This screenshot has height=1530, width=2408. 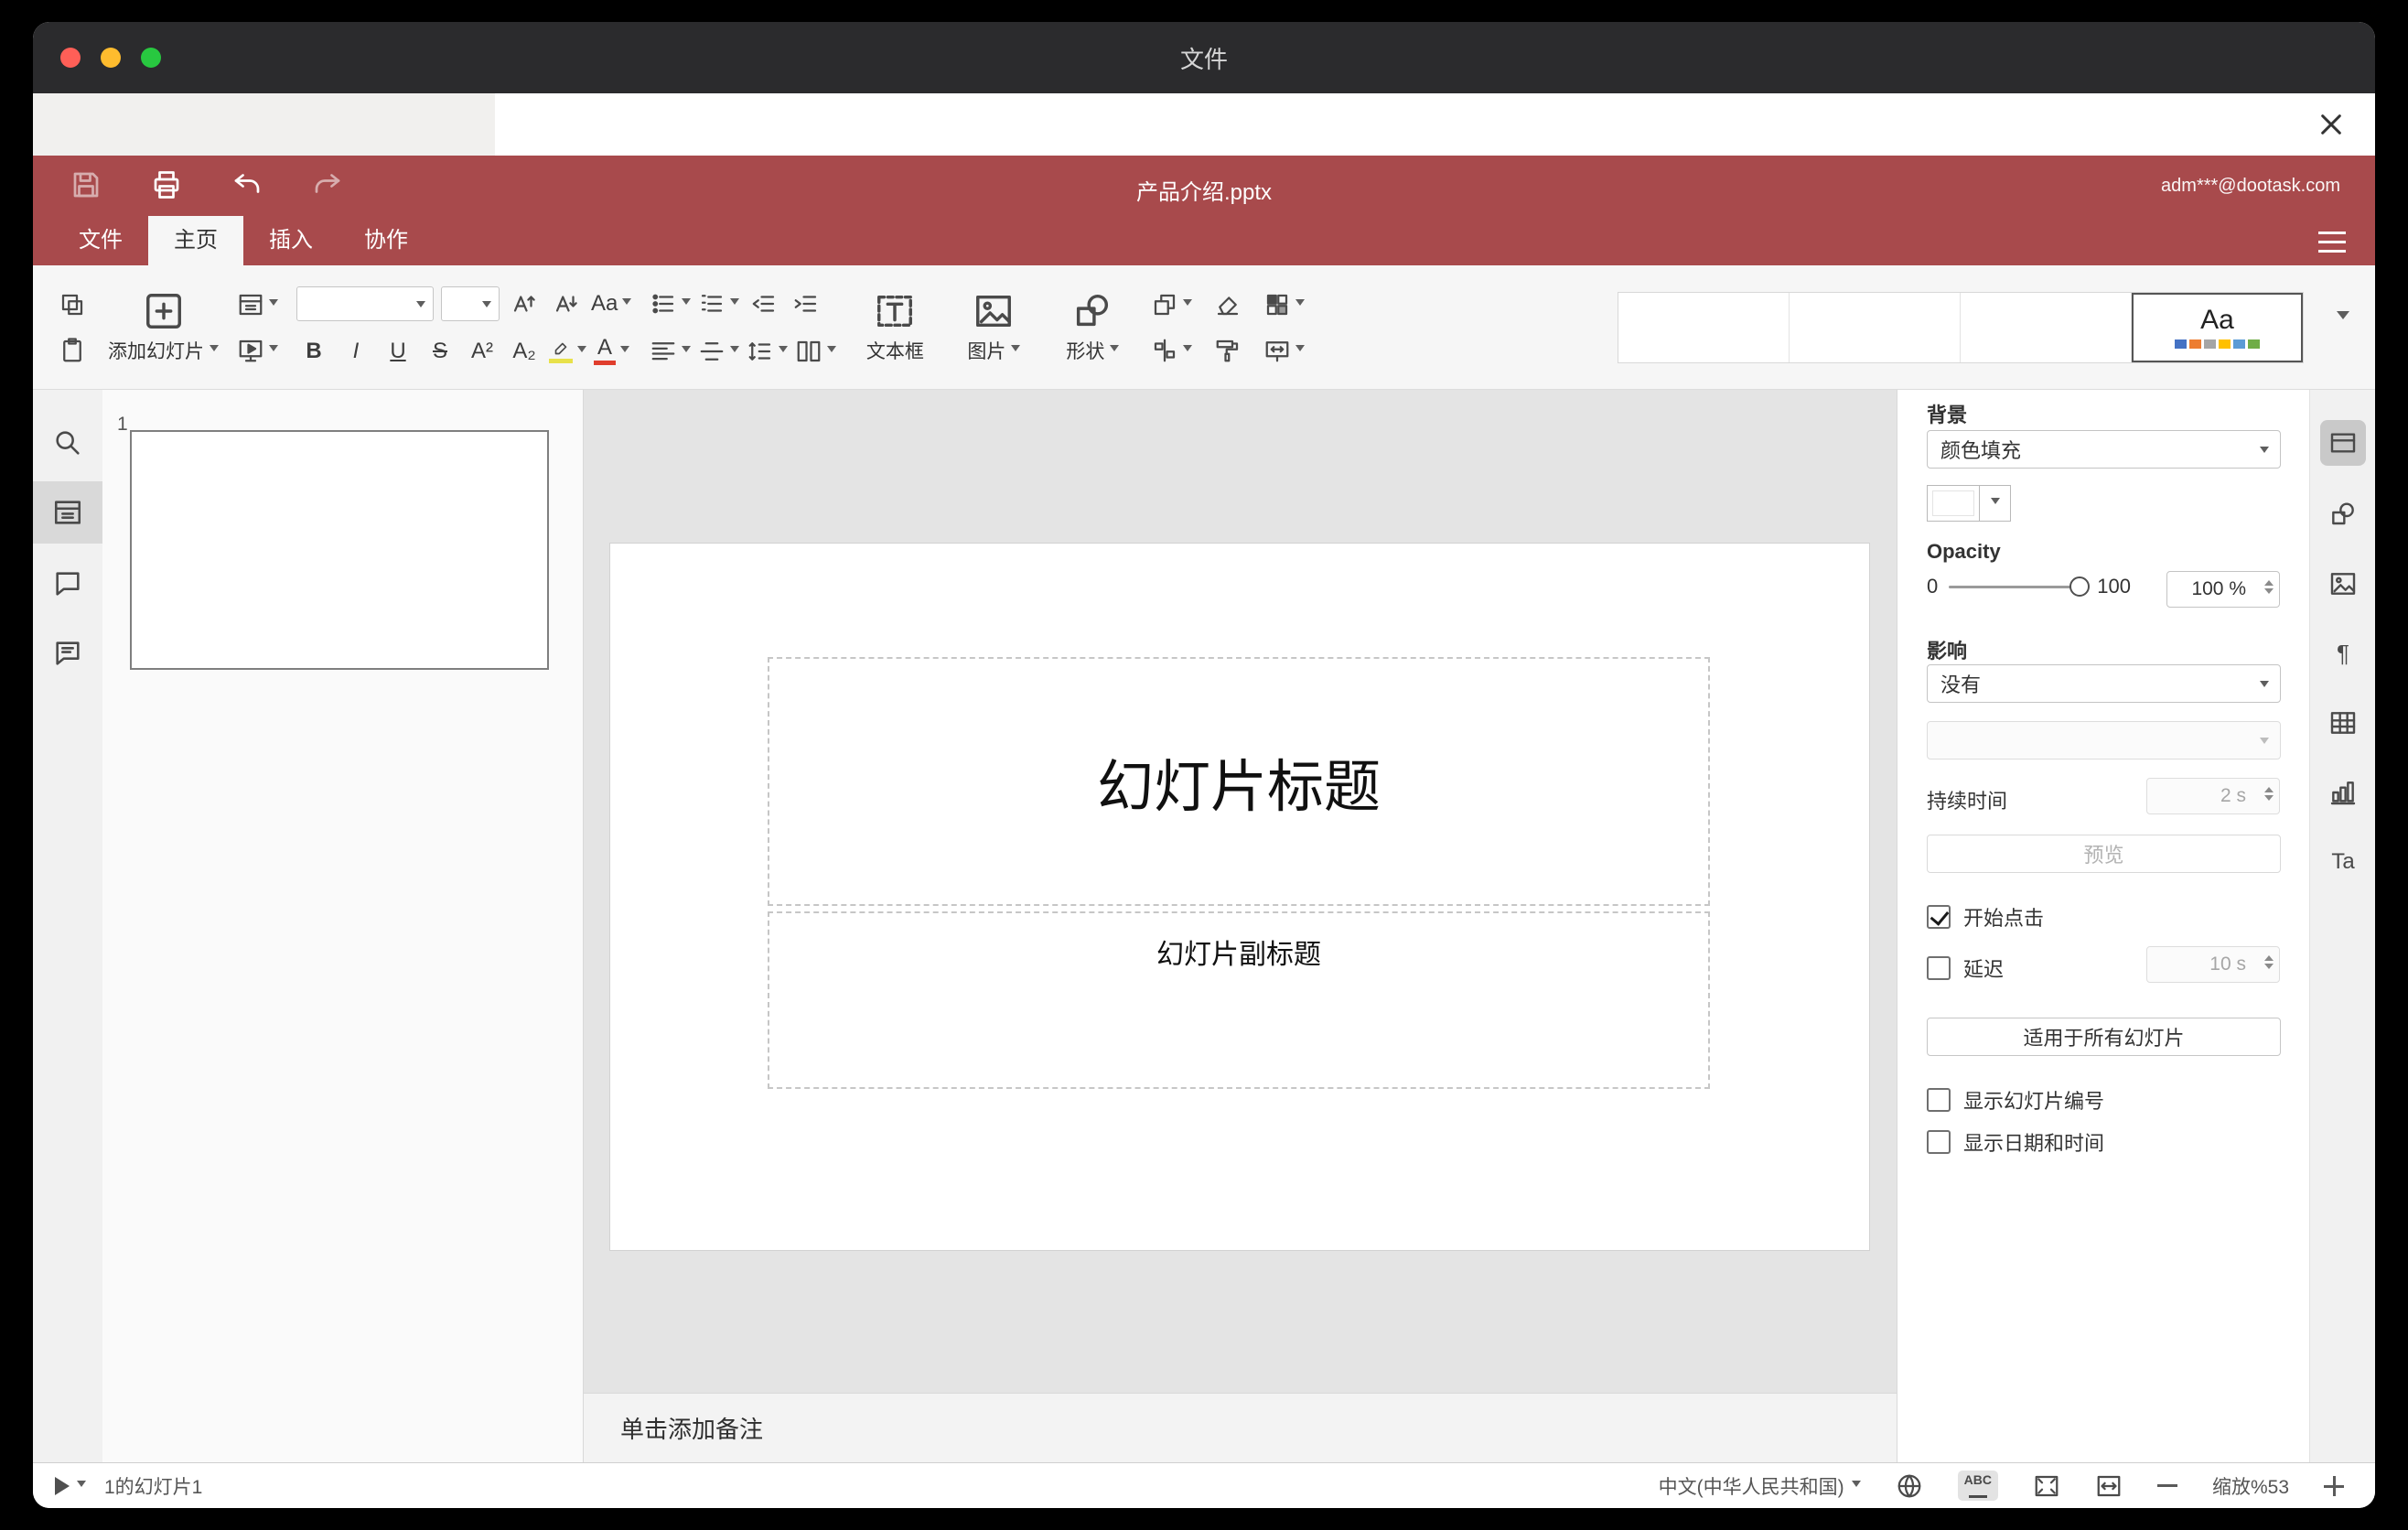 I want to click on tab-home: 主页, so click(x=195, y=240).